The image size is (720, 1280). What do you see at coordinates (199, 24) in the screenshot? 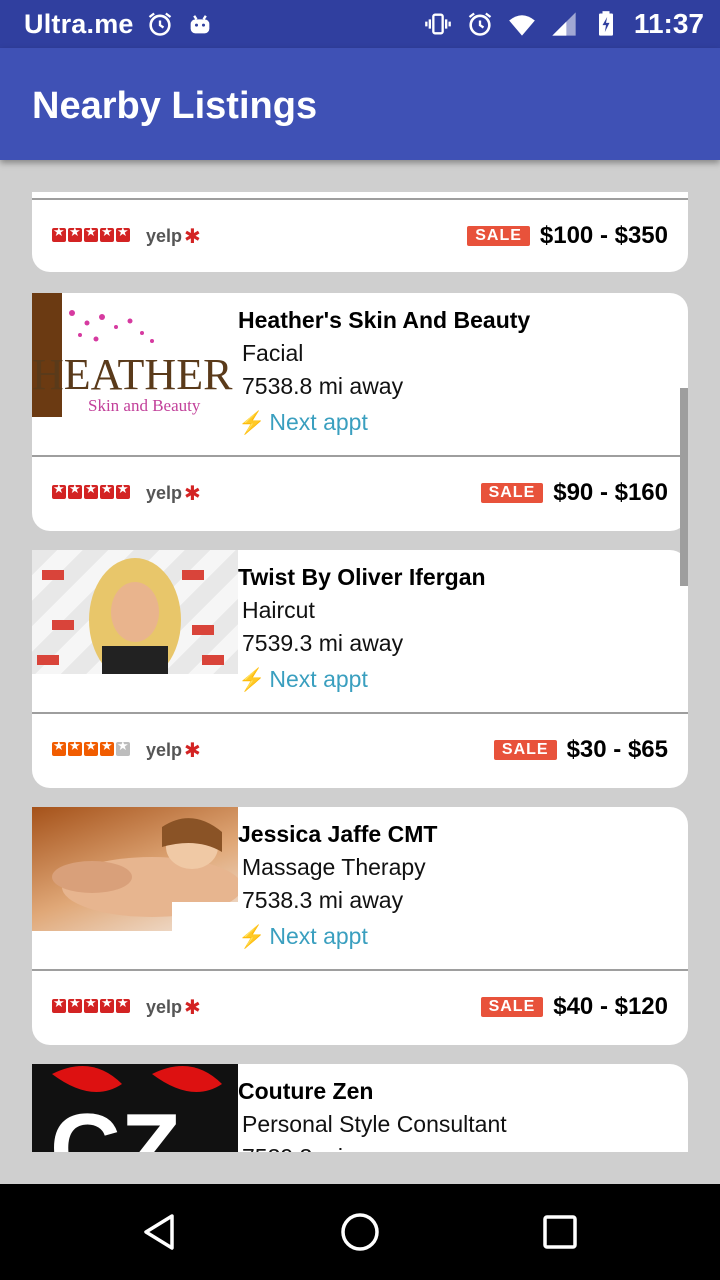
I see `android-icon` at bounding box center [199, 24].